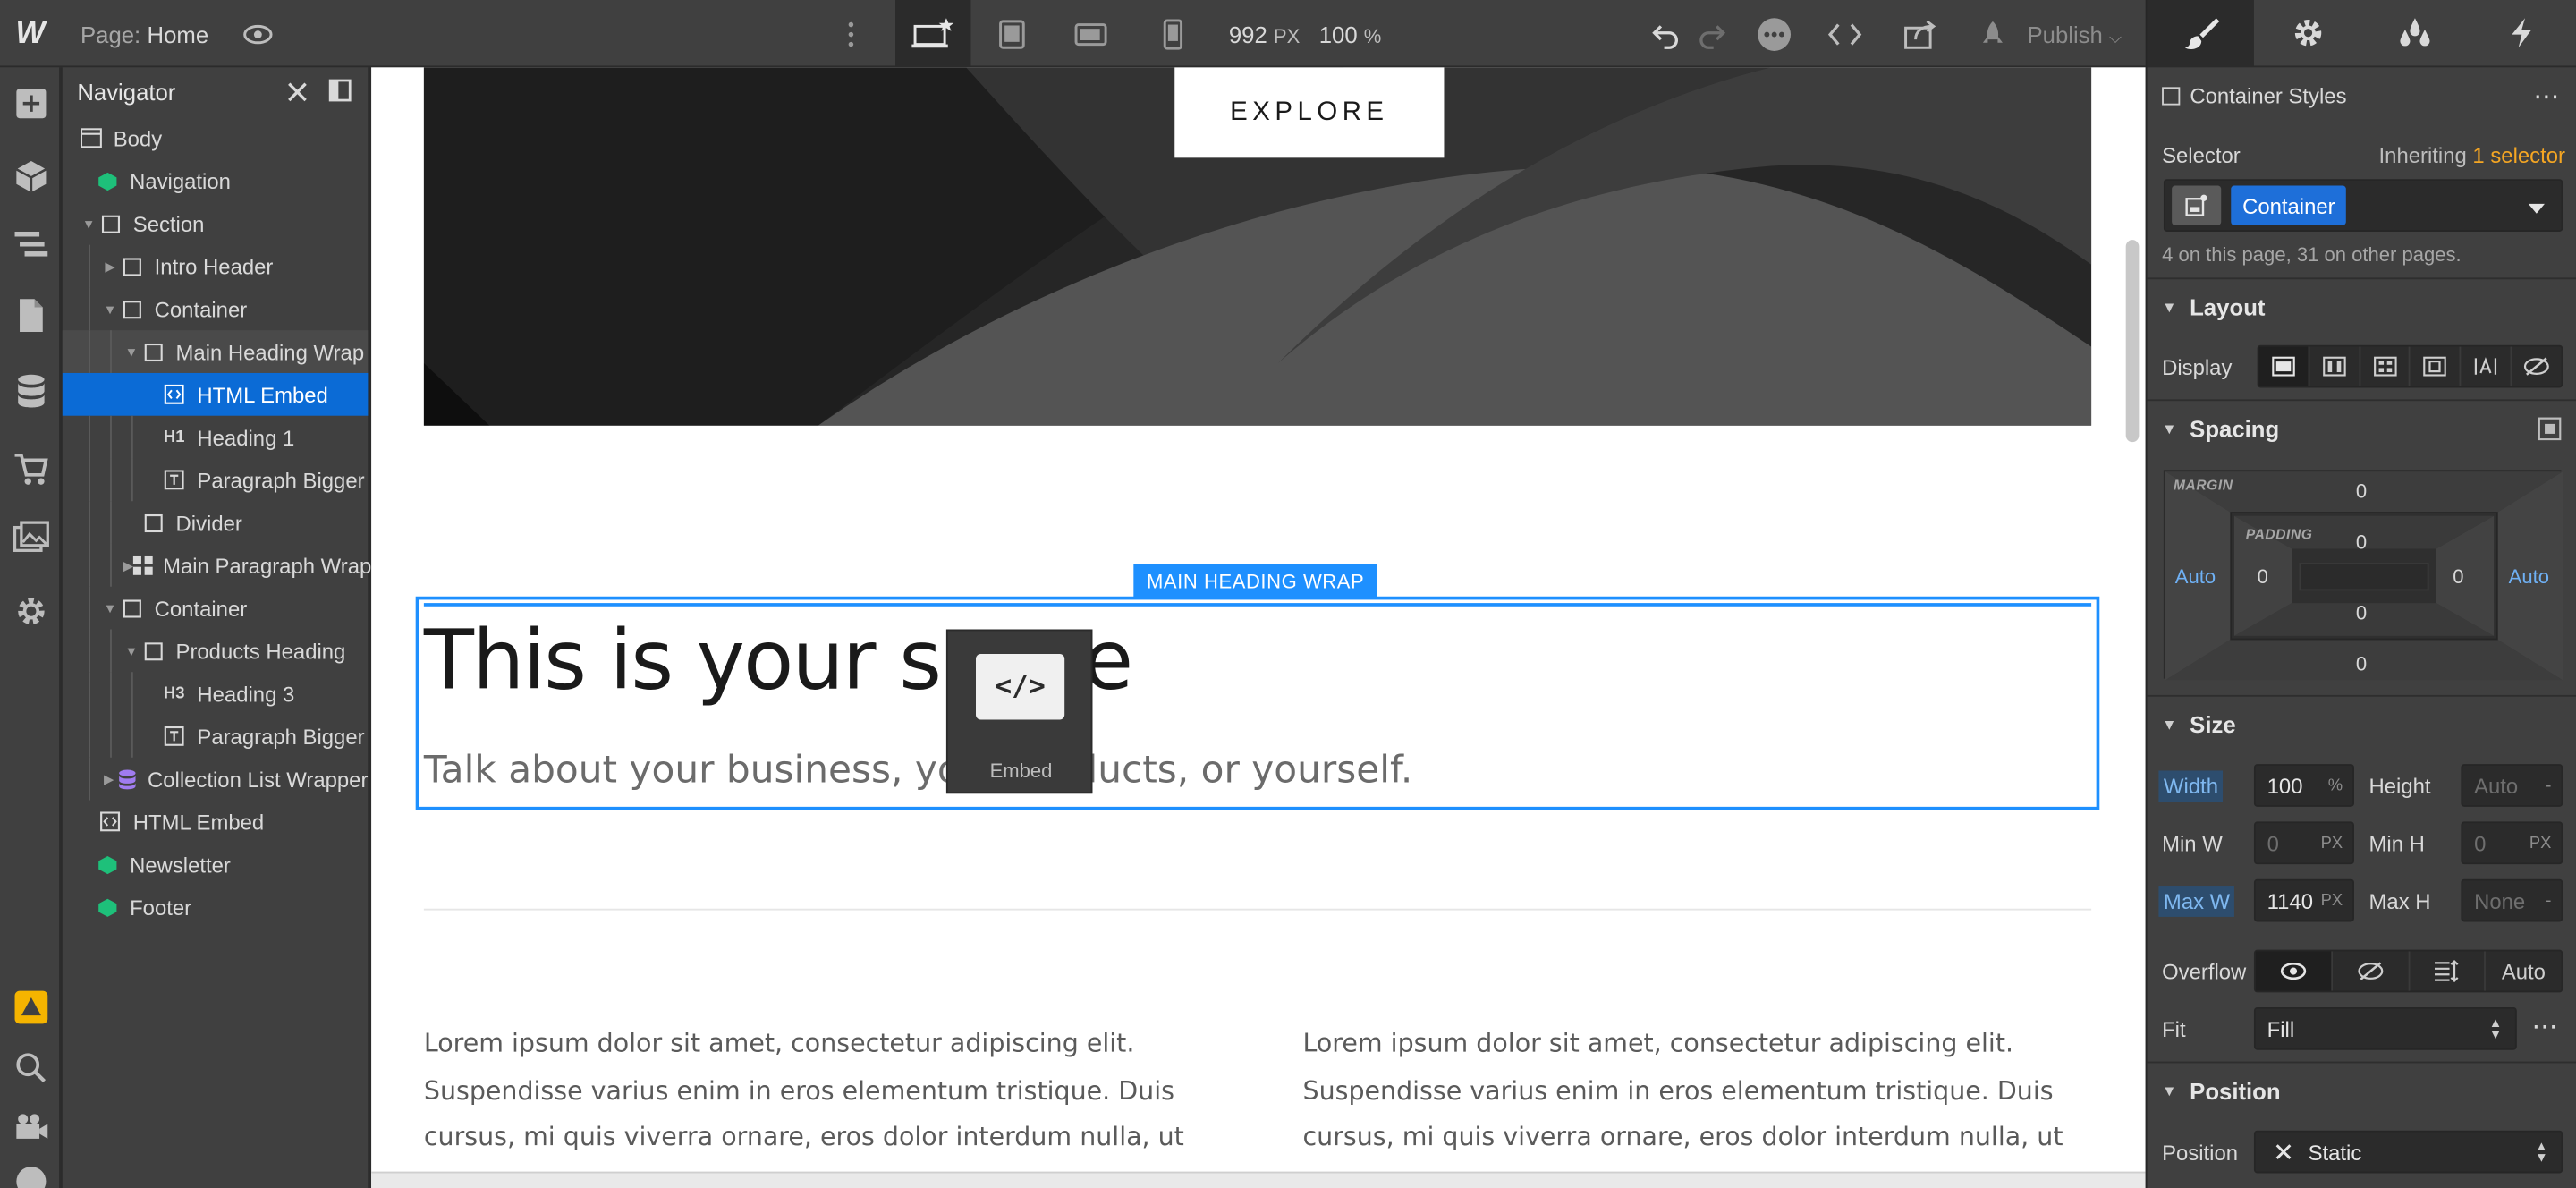  What do you see at coordinates (216, 736) in the screenshot?
I see `nav-item-paragraph-bigger-2: Paragraph Bigger` at bounding box center [216, 736].